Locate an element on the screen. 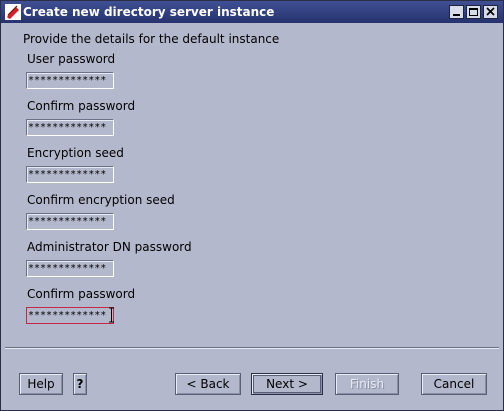  minimize-button is located at coordinates (456, 12).